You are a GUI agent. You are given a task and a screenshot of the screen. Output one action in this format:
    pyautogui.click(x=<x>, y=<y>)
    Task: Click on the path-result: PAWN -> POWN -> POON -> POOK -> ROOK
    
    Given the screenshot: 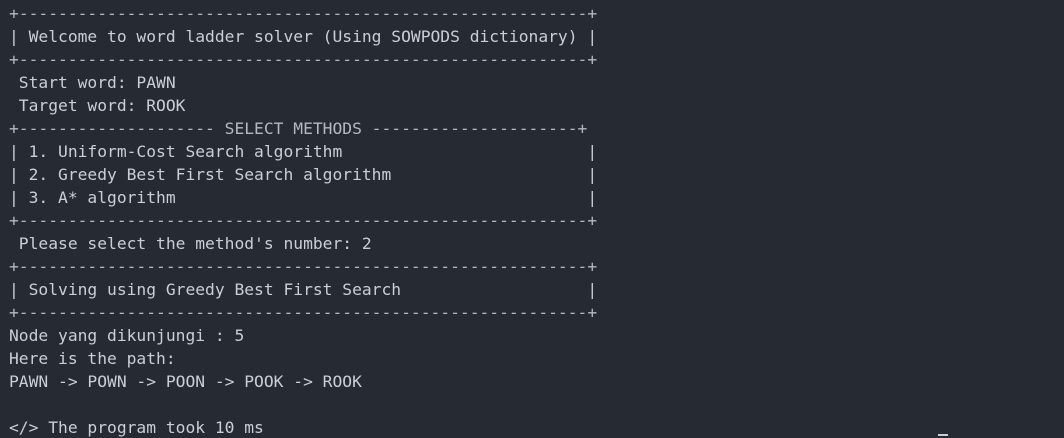 What is the action you would take?
    pyautogui.click(x=185, y=381)
    